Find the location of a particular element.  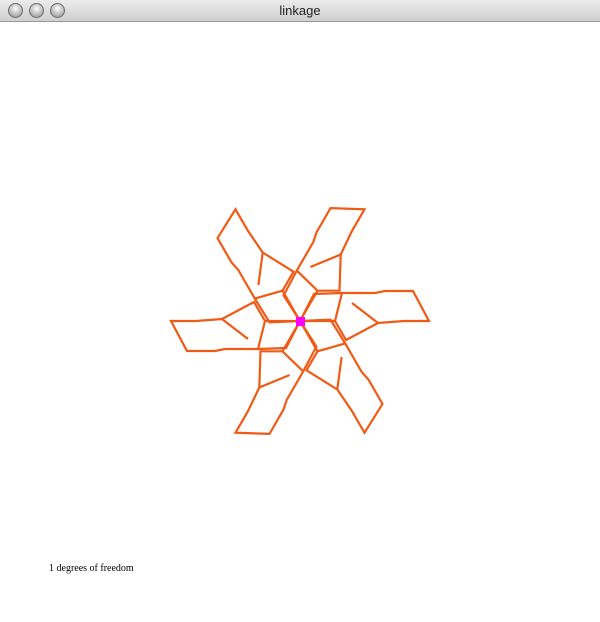

window-title: linkage is located at coordinates (300, 10).